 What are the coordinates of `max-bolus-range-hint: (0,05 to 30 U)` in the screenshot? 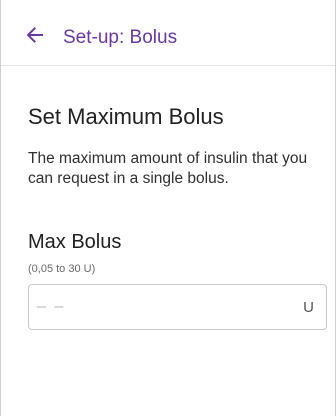 It's located at (62, 269).